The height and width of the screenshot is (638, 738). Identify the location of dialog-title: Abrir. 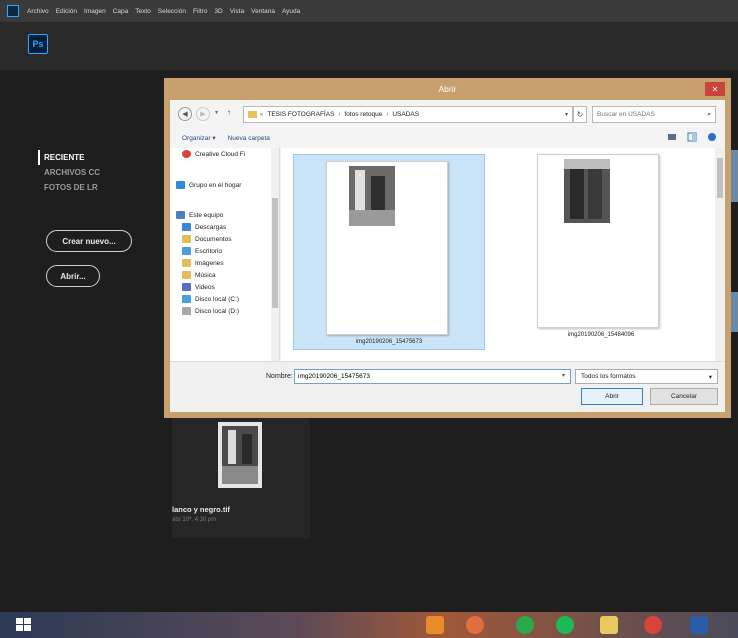
(447, 89).